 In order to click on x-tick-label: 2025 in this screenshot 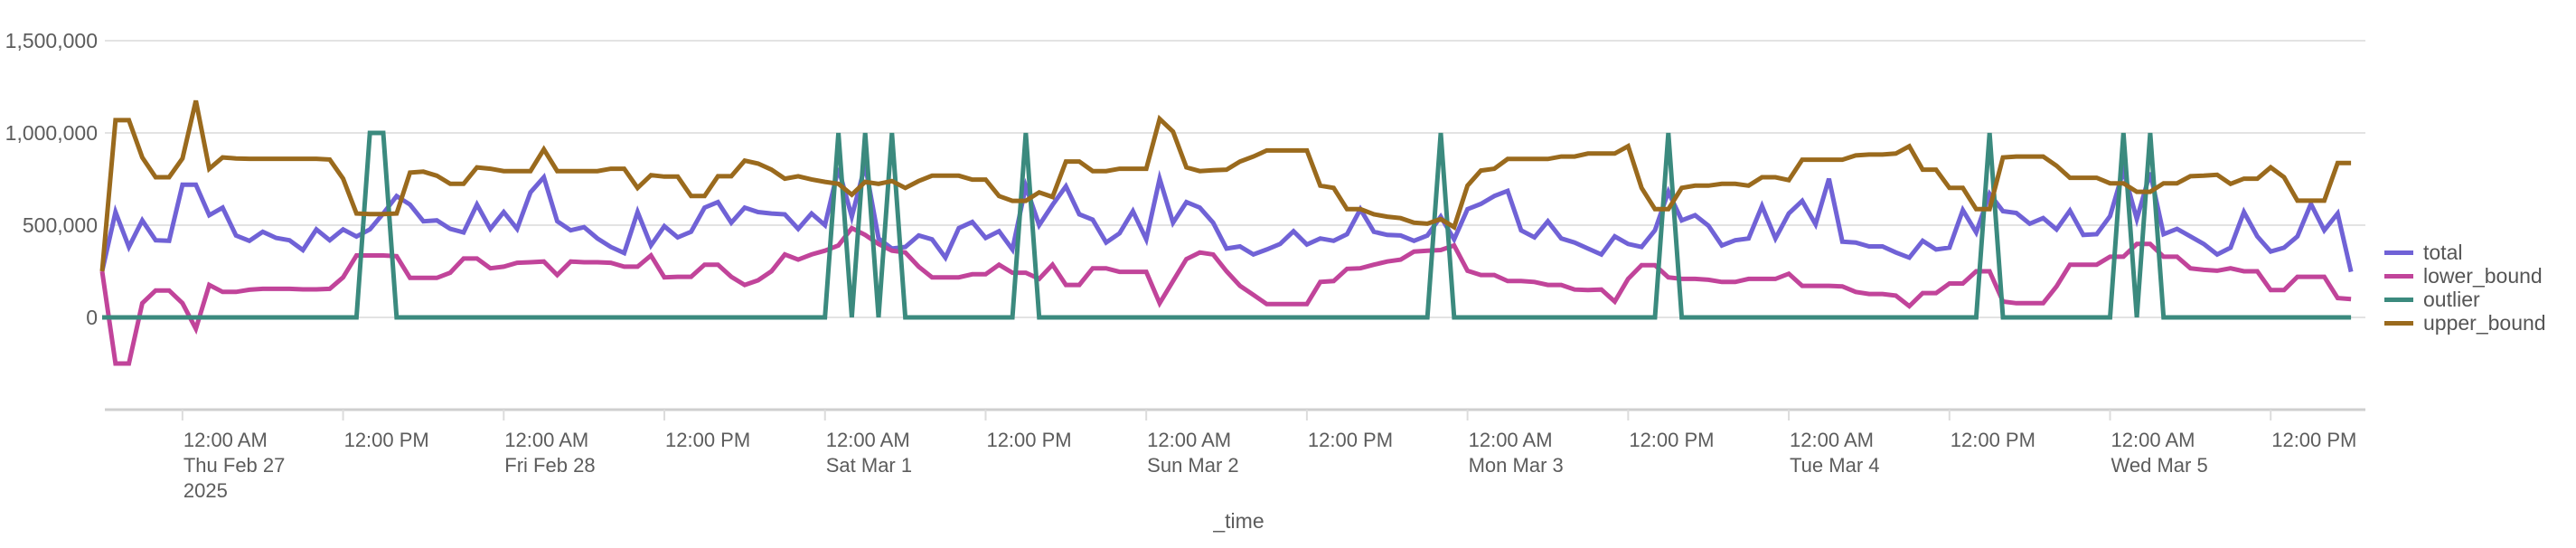, I will do `click(205, 490)`.